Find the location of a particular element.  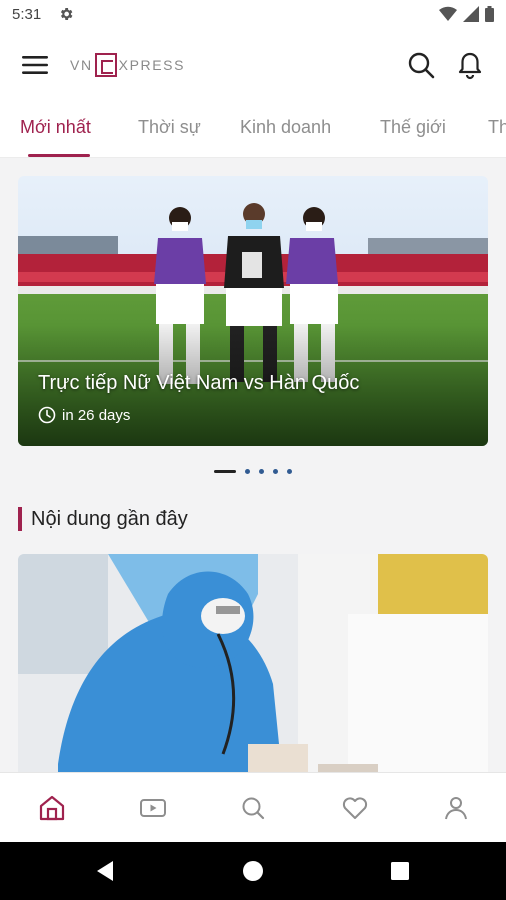

carousel-indicator is located at coordinates (253, 471).